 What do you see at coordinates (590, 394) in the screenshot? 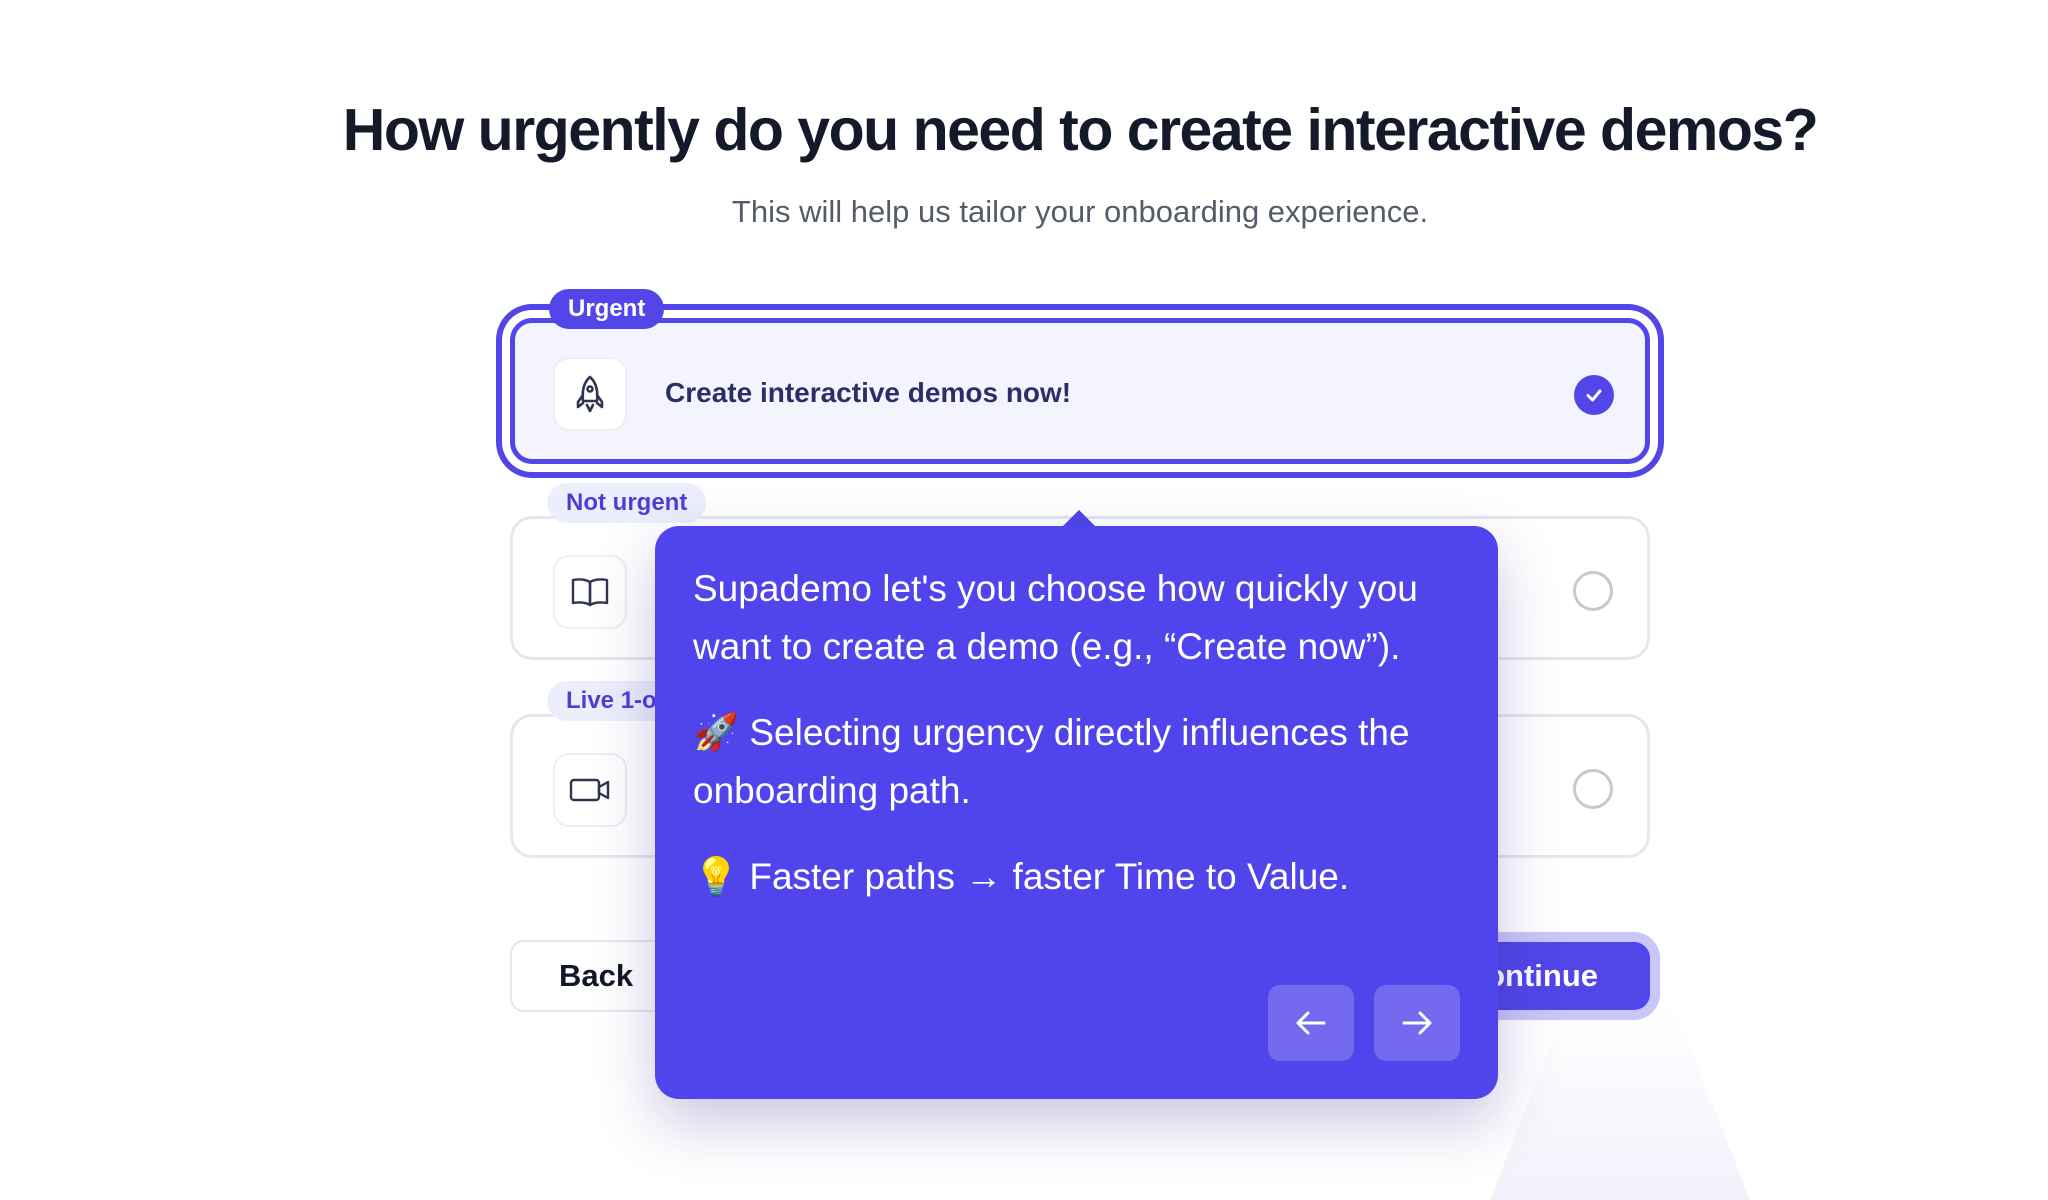
I see `rocket-icon` at bounding box center [590, 394].